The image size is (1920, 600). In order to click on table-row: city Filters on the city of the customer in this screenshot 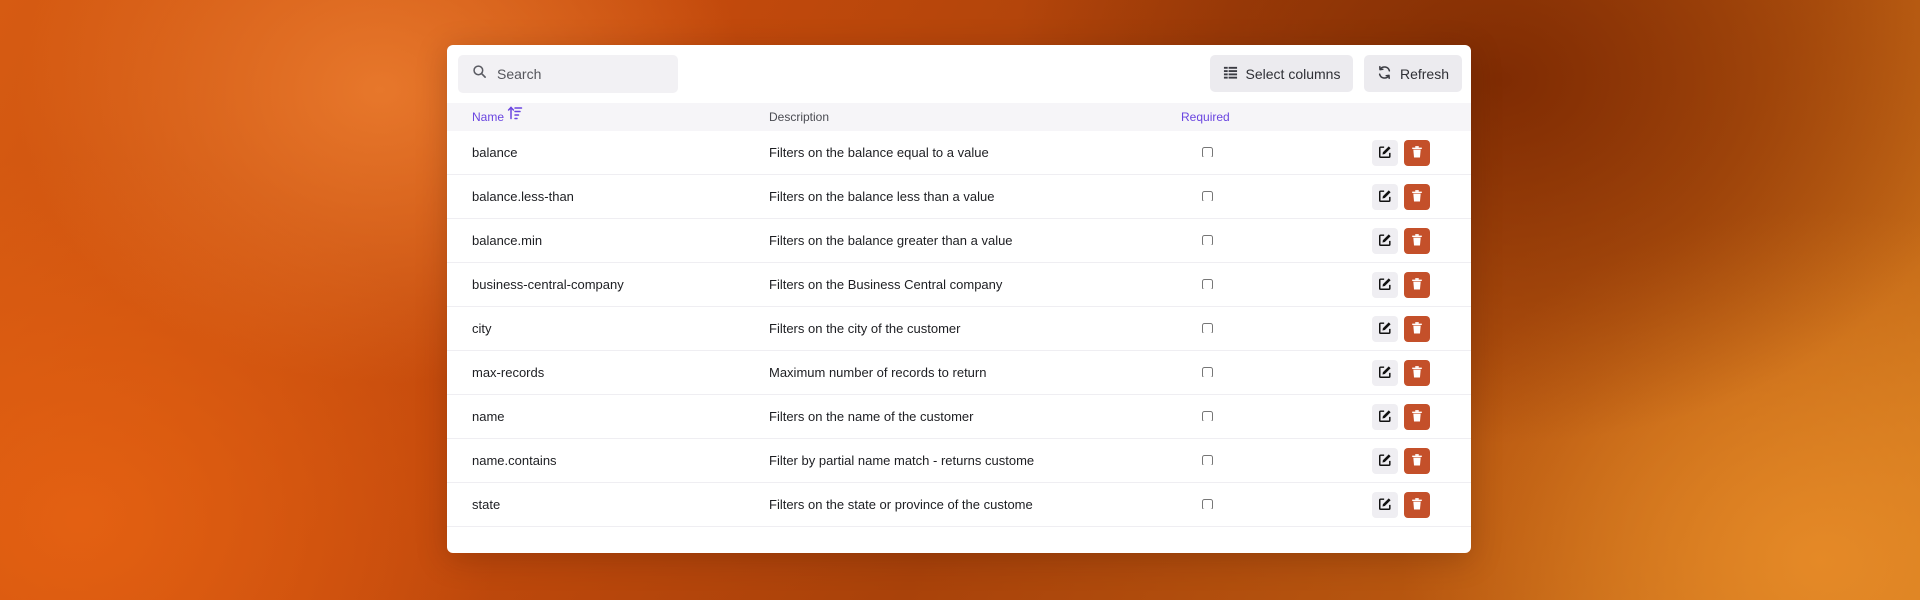, I will do `click(959, 329)`.